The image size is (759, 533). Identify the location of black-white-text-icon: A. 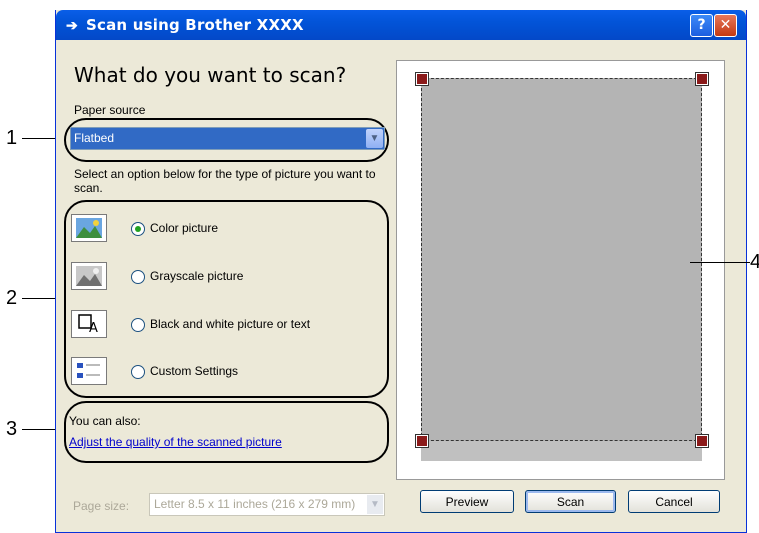
(89, 324).